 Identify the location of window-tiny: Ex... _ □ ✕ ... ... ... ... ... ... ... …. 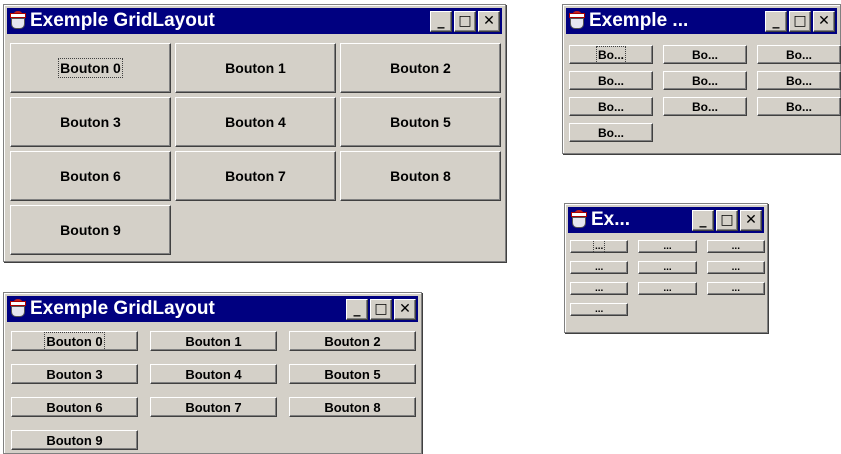
(666, 268).